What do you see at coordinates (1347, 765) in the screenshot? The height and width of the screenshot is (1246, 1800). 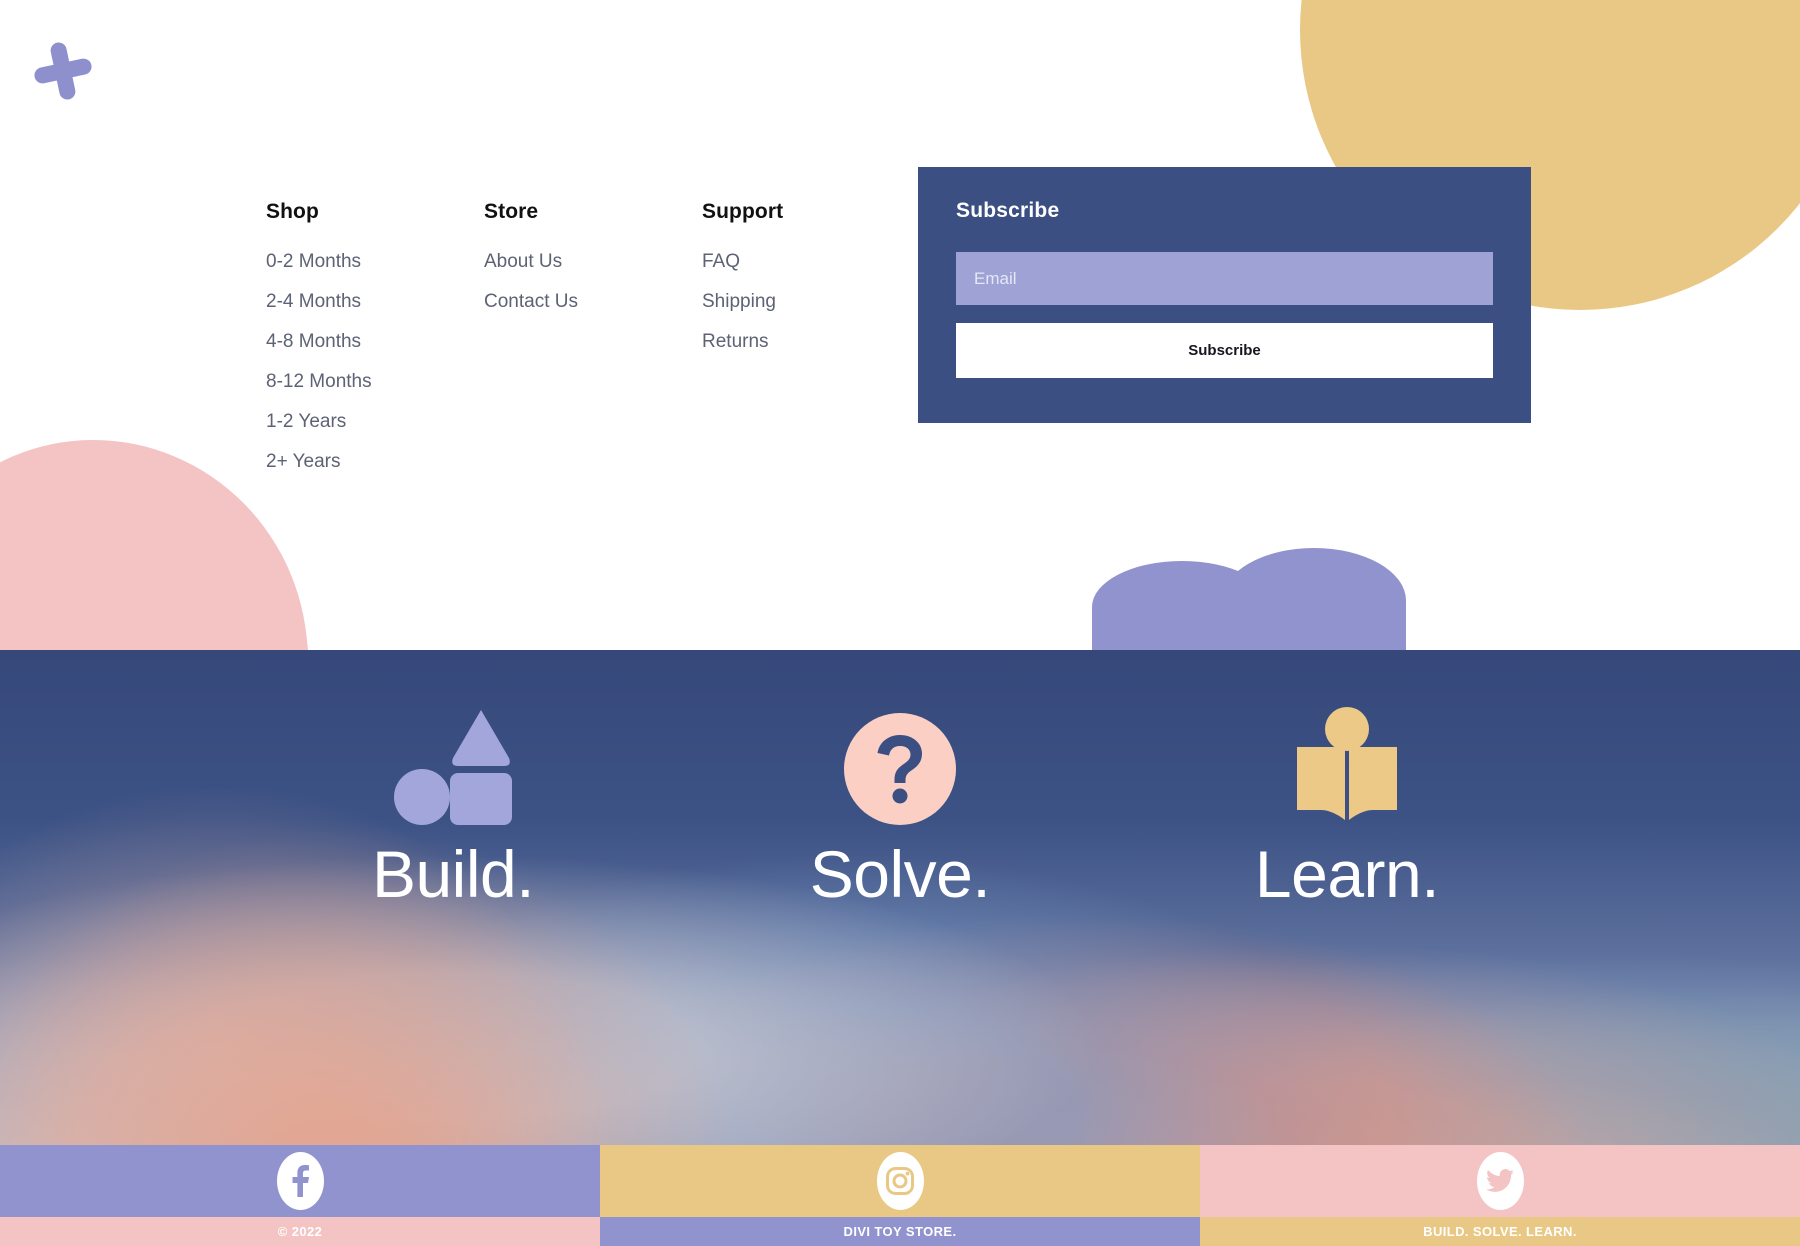 I see `open-book-icon` at bounding box center [1347, 765].